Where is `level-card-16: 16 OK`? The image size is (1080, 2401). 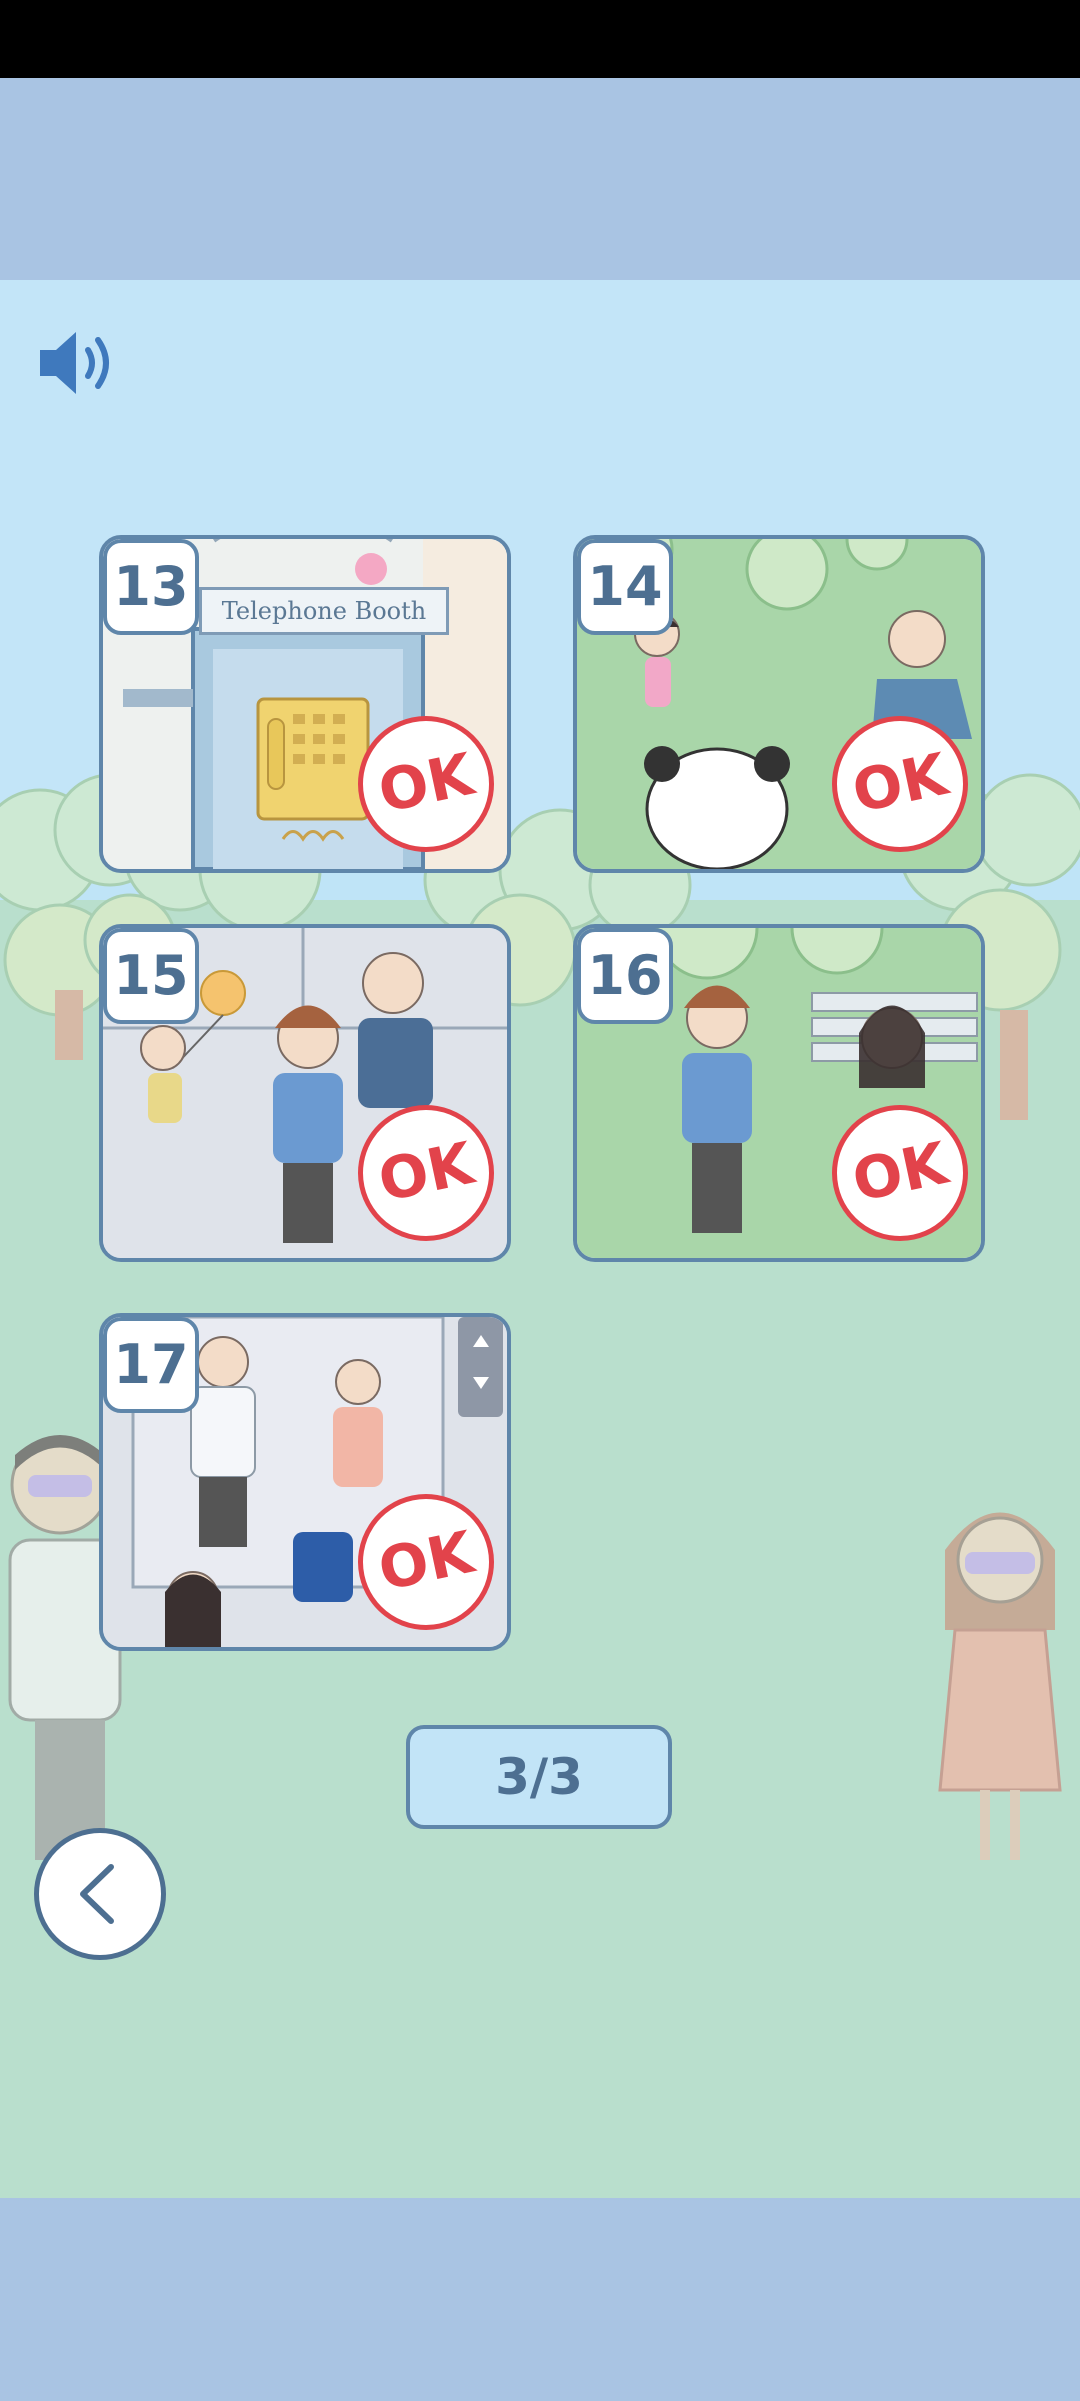 level-card-16: 16 OK is located at coordinates (779, 1093).